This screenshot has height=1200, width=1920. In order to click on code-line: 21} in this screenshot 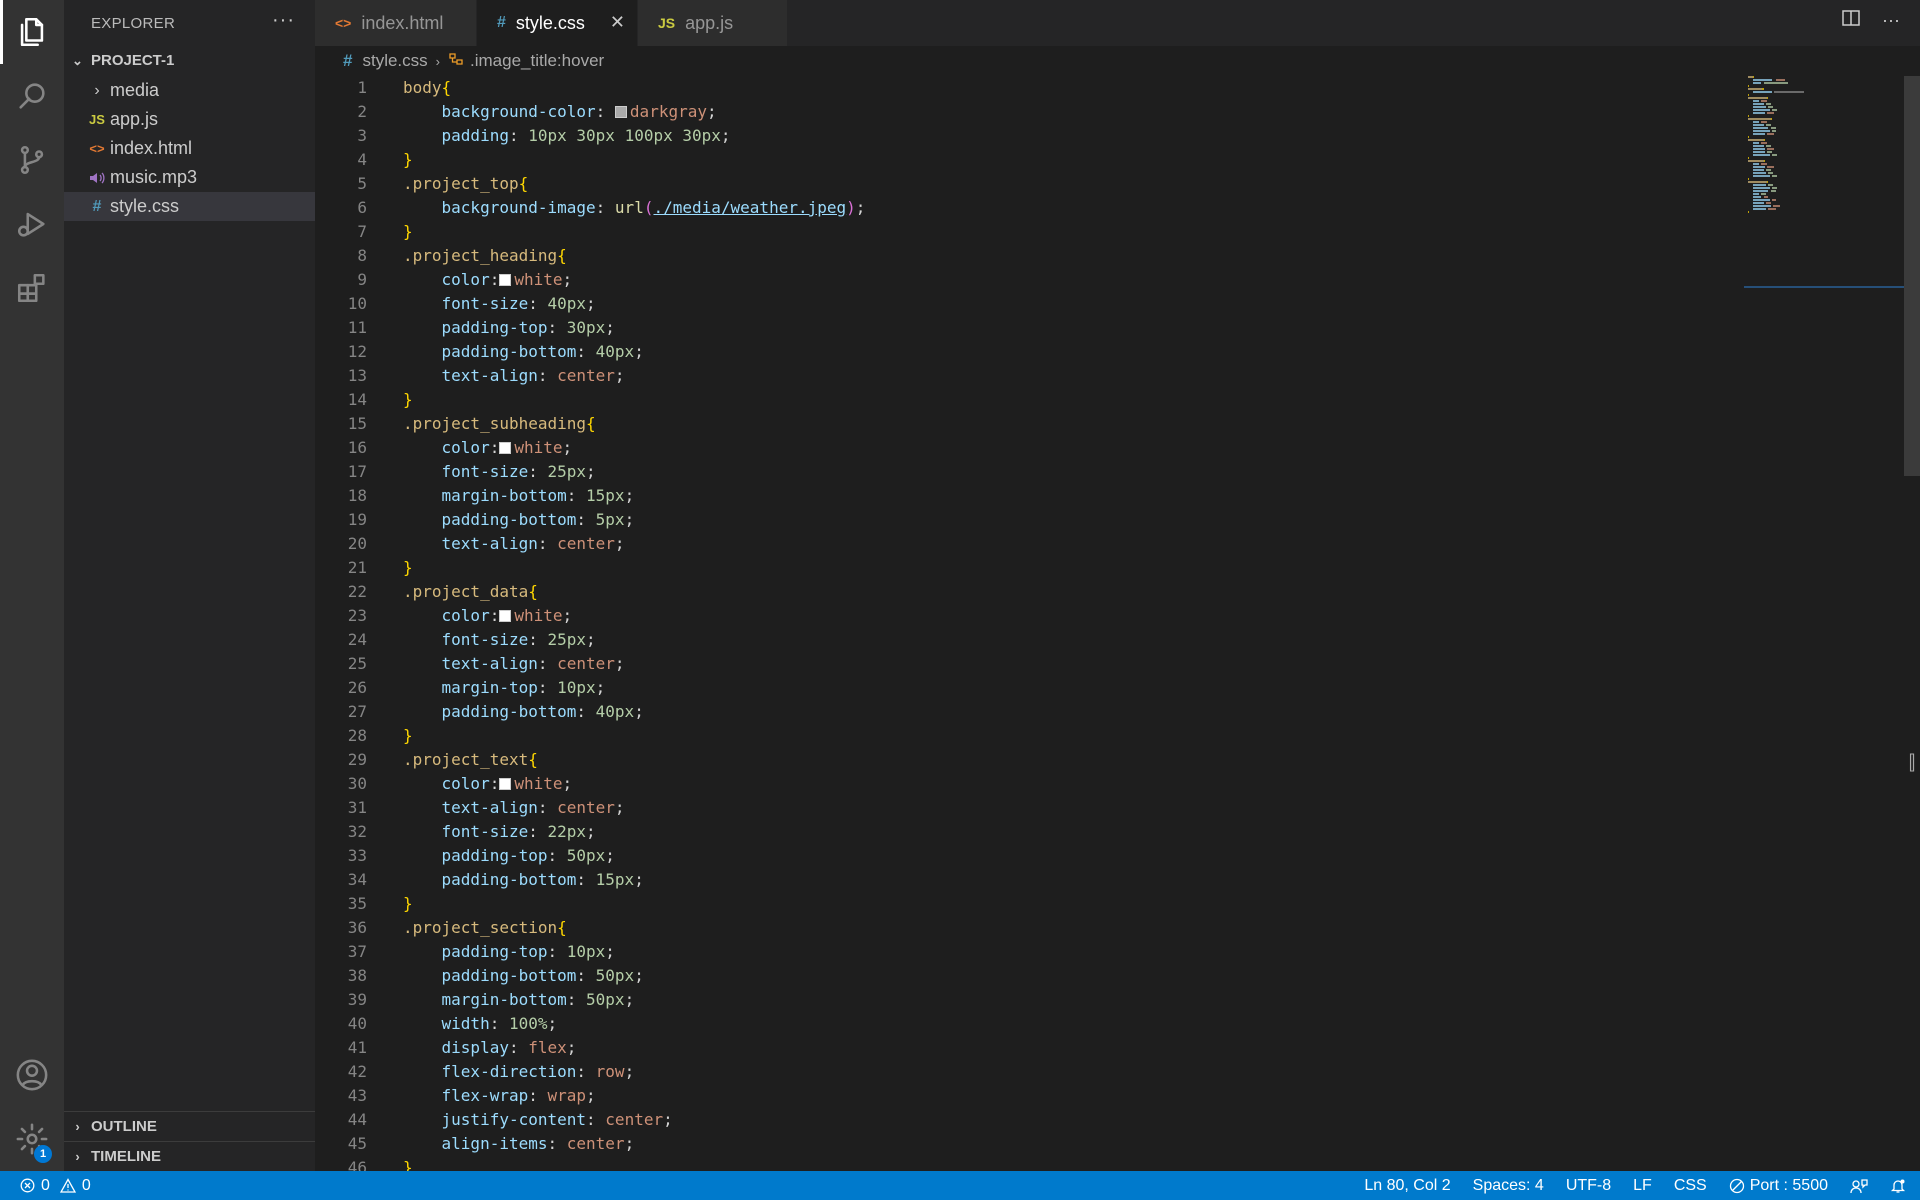, I will do `click(1015, 568)`.